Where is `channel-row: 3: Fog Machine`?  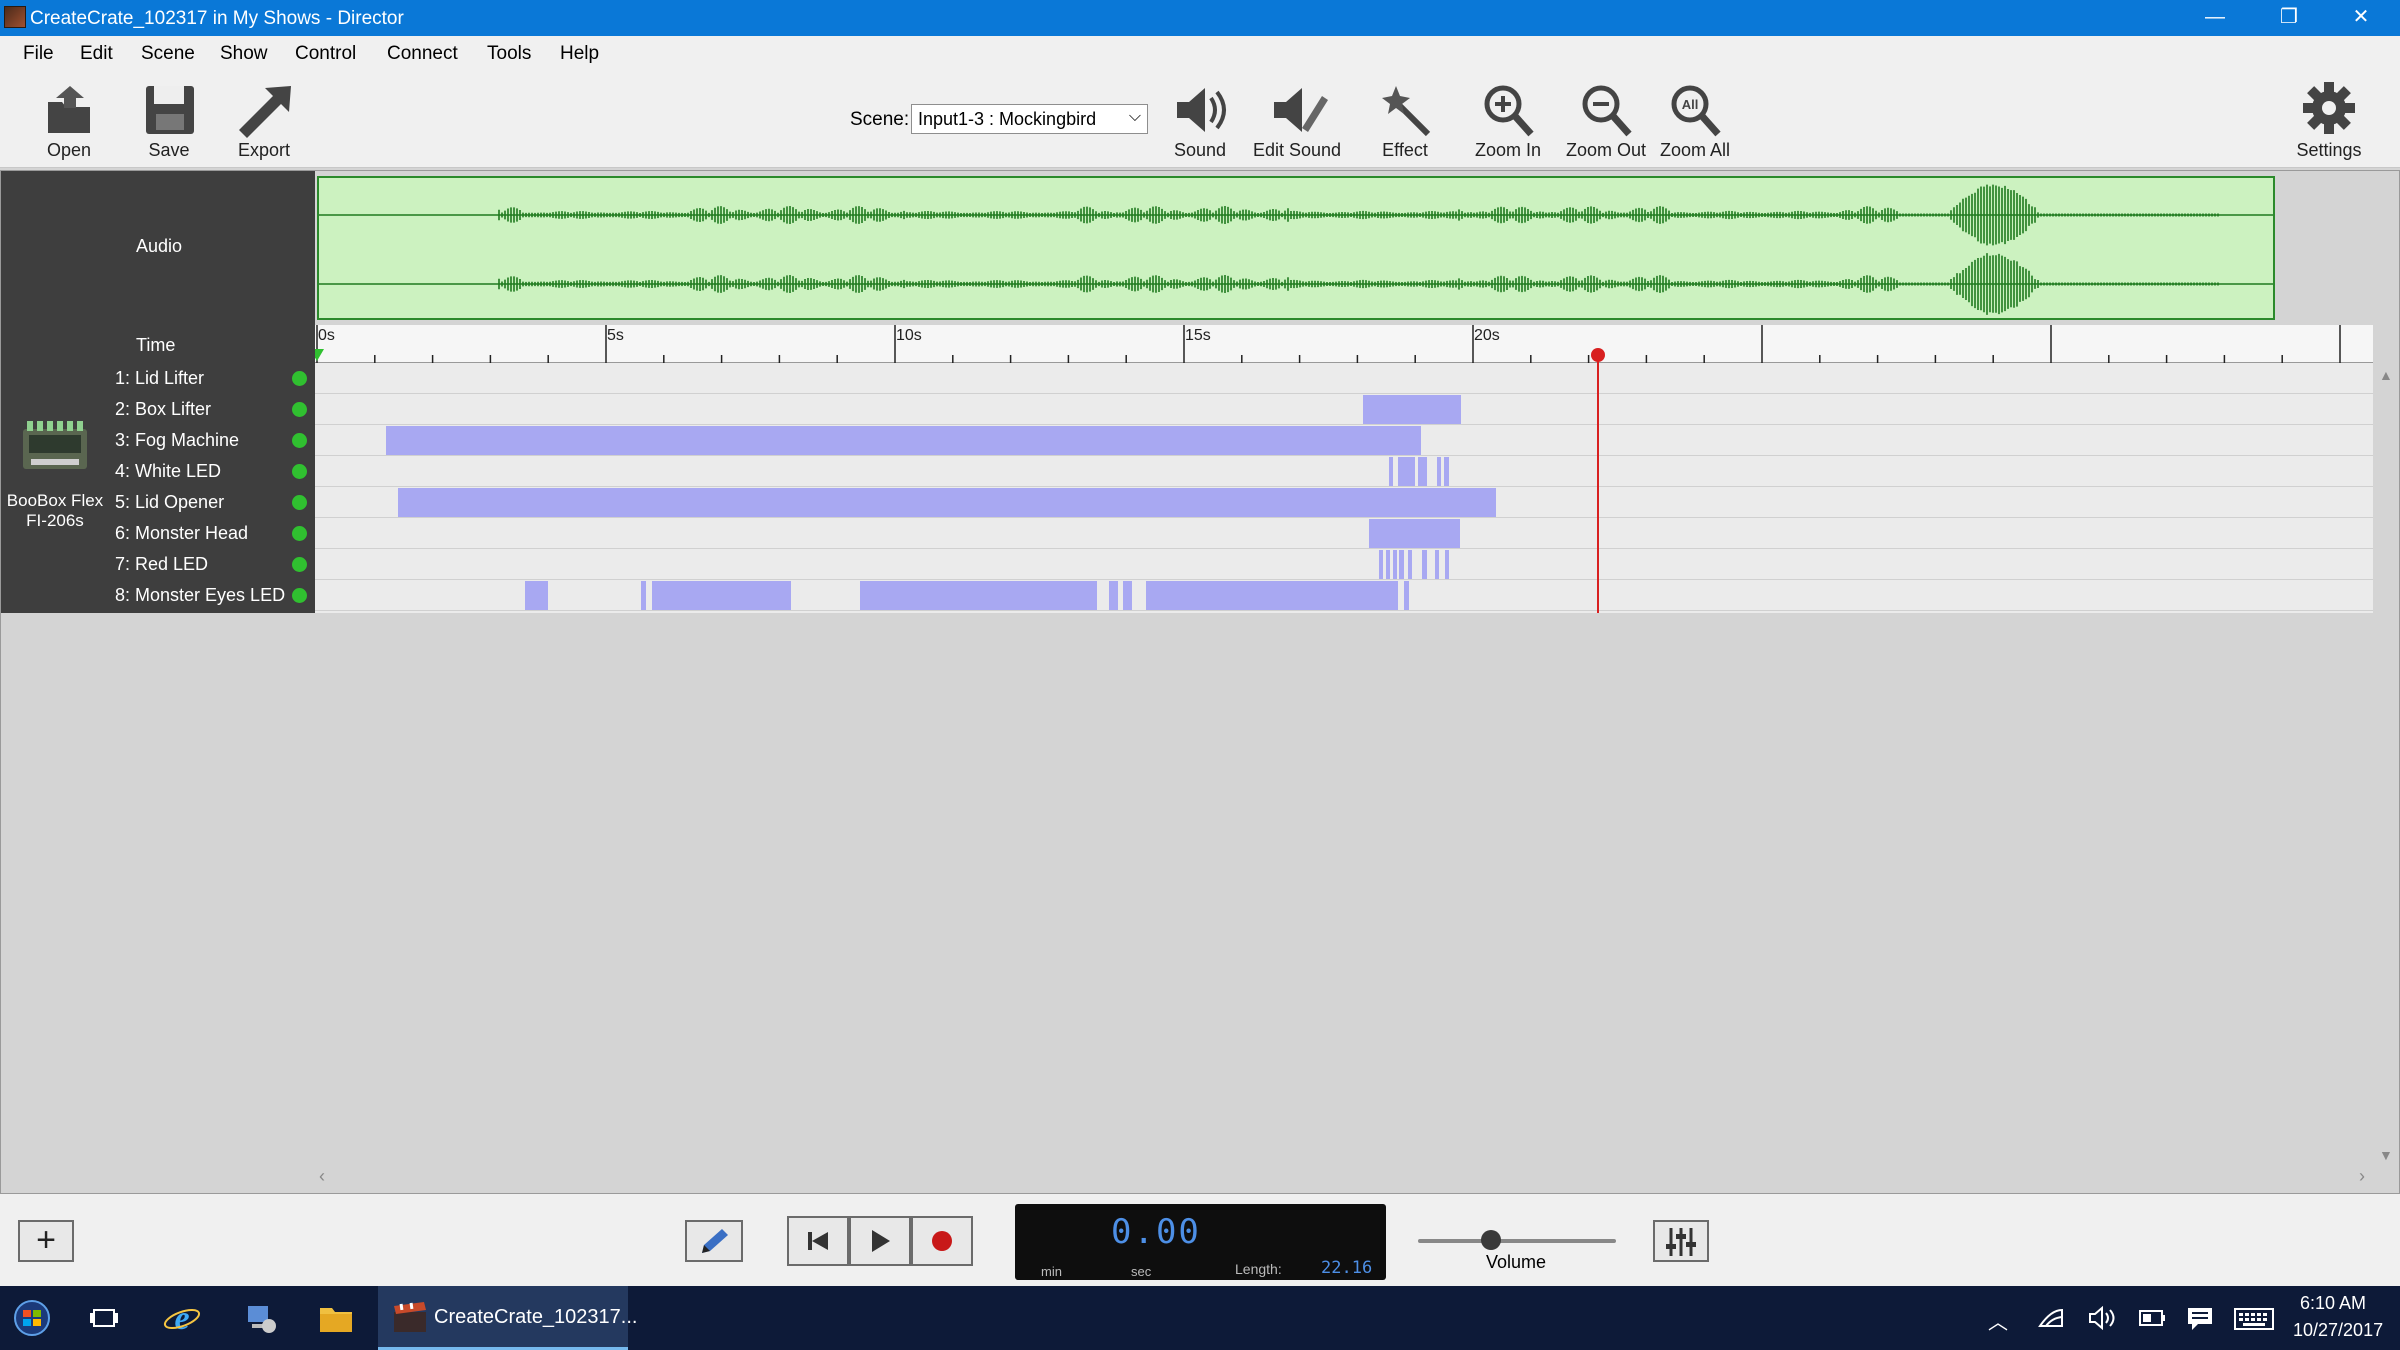
channel-row: 3: Fog Machine is located at coordinates (212, 440).